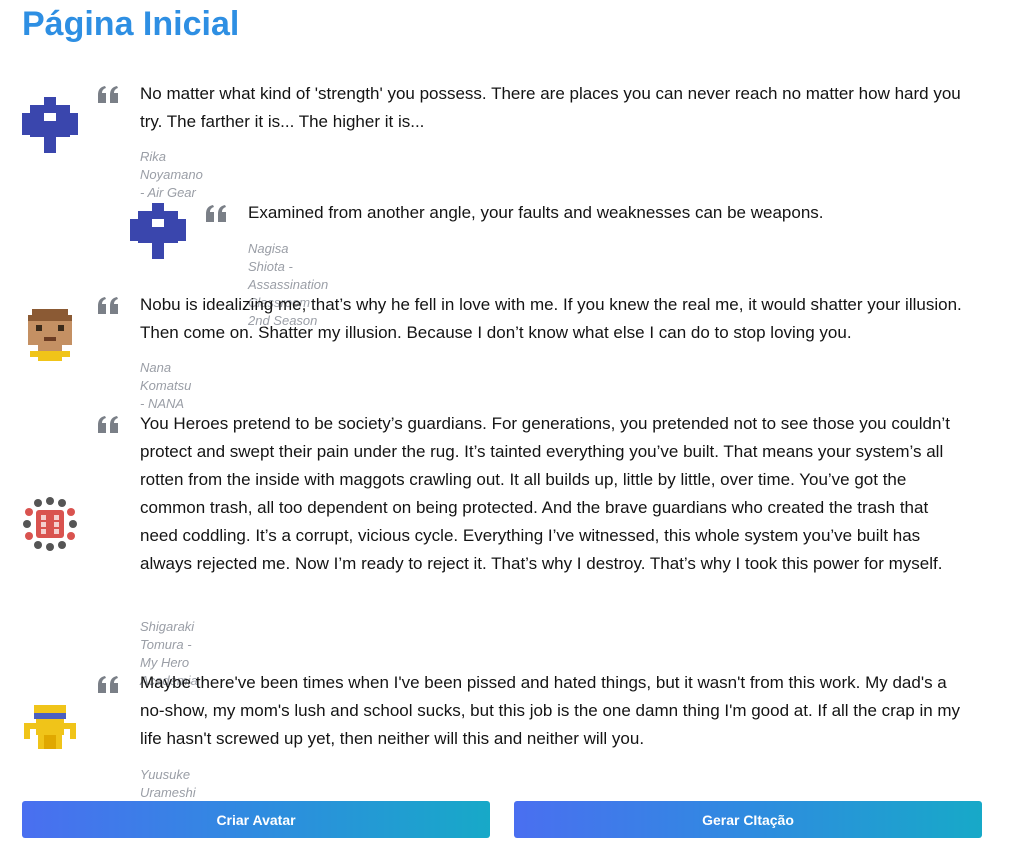  I want to click on dotted-circle-avatar-icon, so click(50, 524).